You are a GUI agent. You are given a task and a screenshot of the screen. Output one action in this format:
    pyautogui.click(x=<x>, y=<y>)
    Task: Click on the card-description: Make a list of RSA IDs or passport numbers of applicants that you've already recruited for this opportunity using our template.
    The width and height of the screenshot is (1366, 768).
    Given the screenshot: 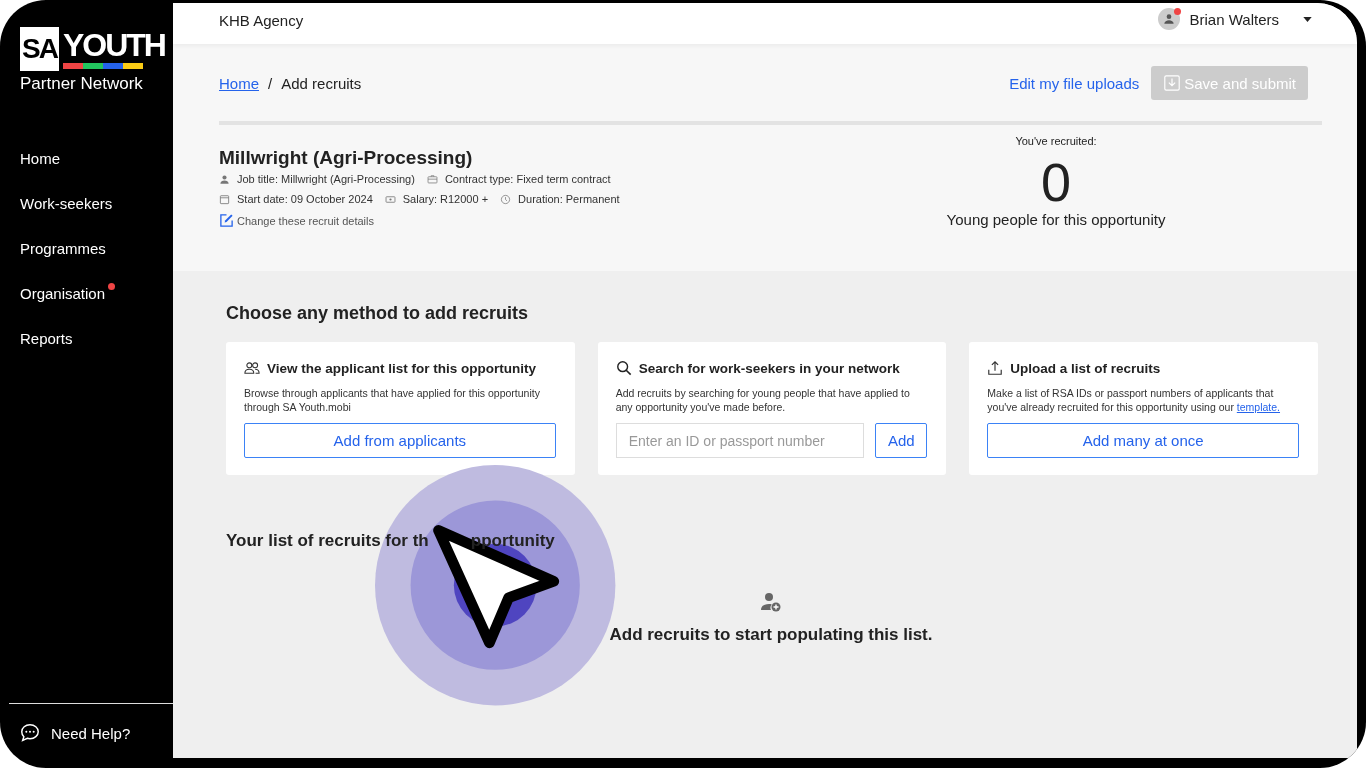 What is the action you would take?
    pyautogui.click(x=1134, y=400)
    